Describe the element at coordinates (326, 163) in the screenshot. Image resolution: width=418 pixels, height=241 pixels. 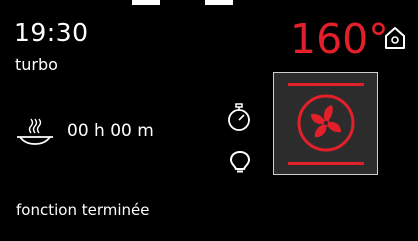
I see `fan-tile-bottom-bar` at that location.